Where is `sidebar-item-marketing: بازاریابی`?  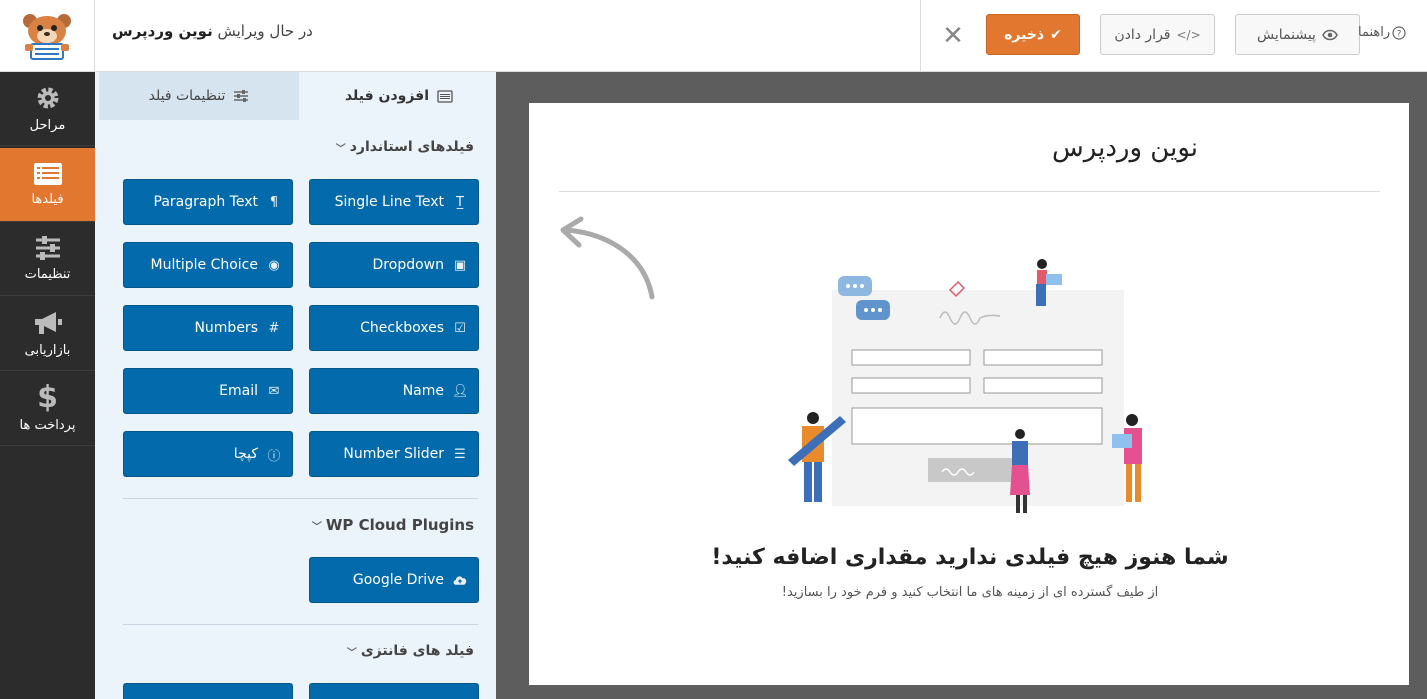 sidebar-item-marketing: بازاریابی is located at coordinates (47, 334).